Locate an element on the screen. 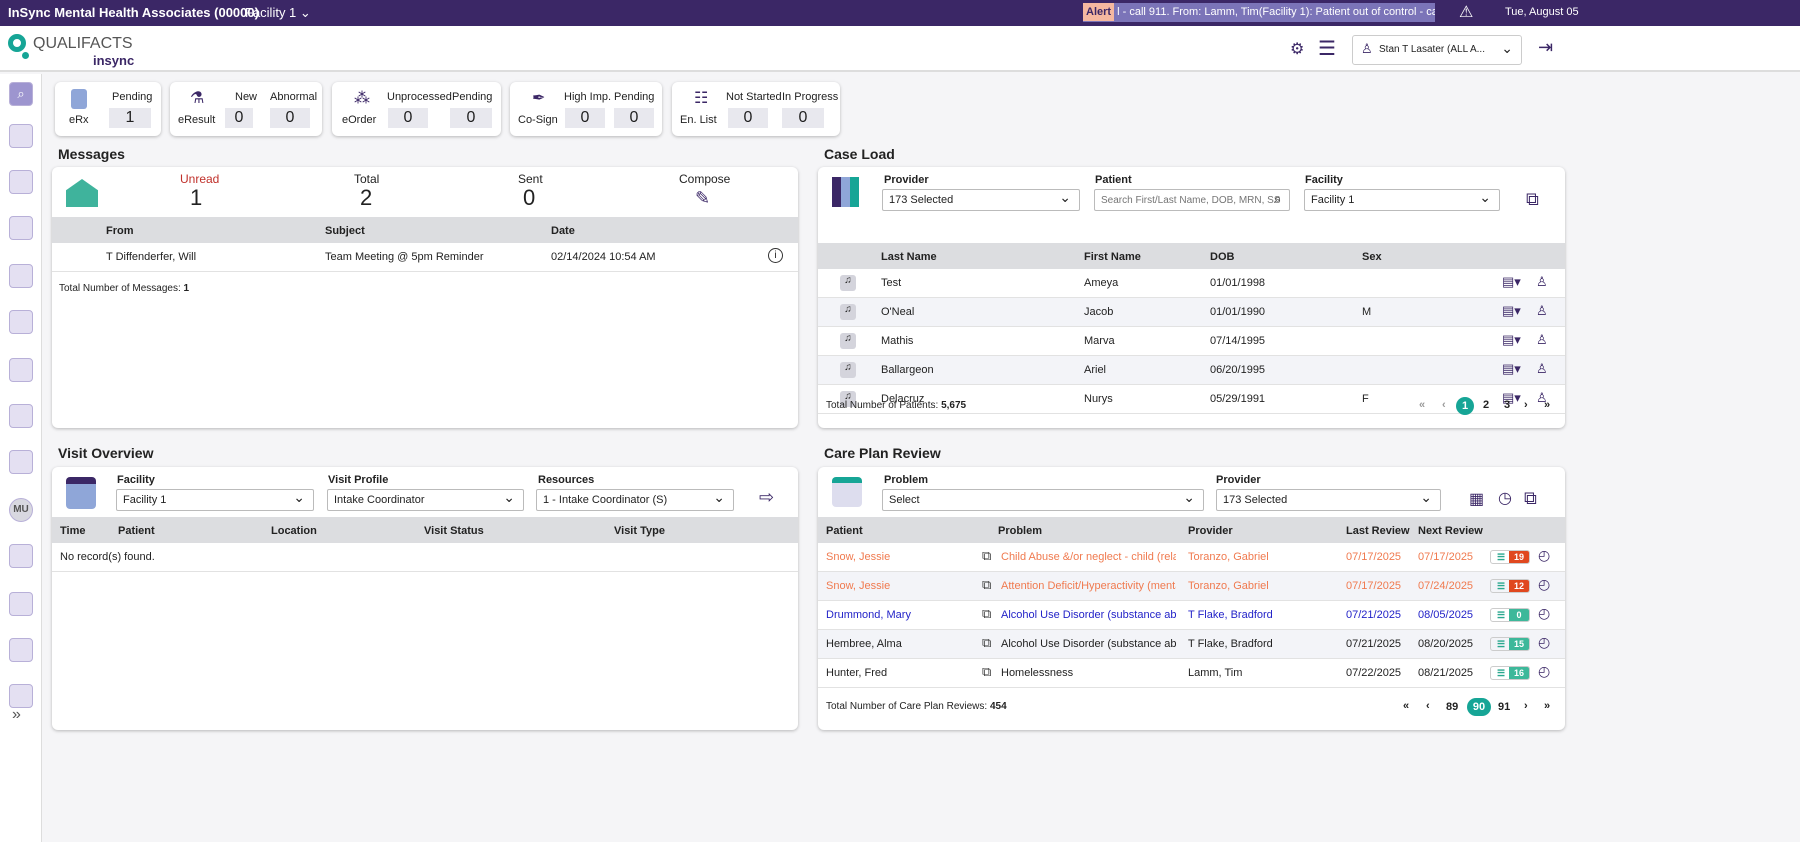 This screenshot has width=1800, height=842. patient-search-input is located at coordinates (1192, 200).